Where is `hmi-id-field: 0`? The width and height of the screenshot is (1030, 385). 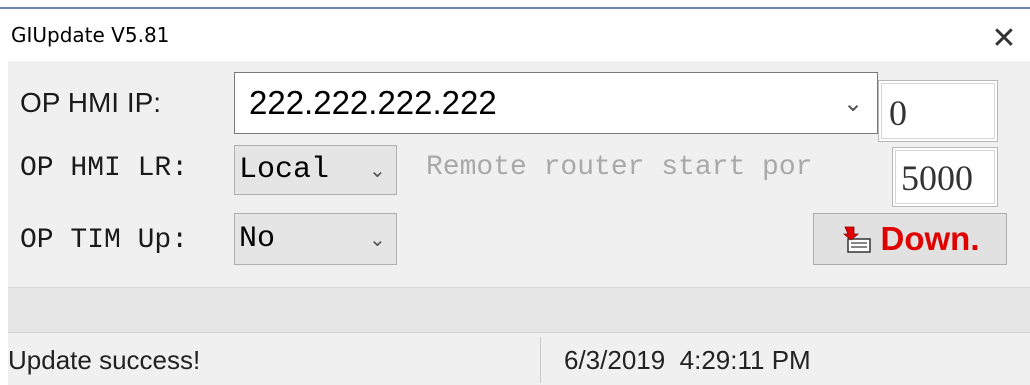
hmi-id-field: 0 is located at coordinates (938, 111).